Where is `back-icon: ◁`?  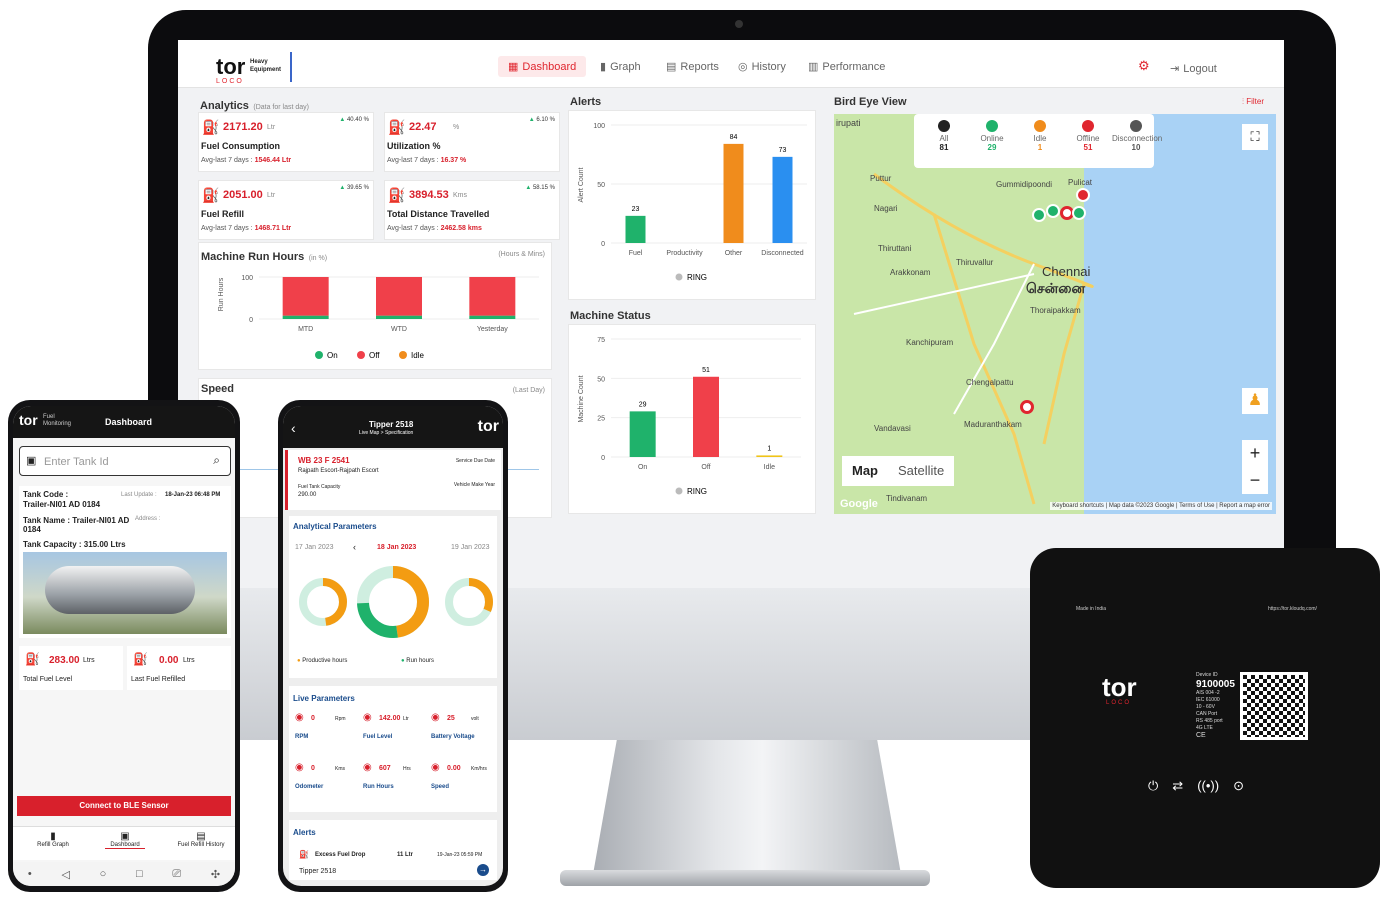 back-icon: ◁ is located at coordinates (65, 874).